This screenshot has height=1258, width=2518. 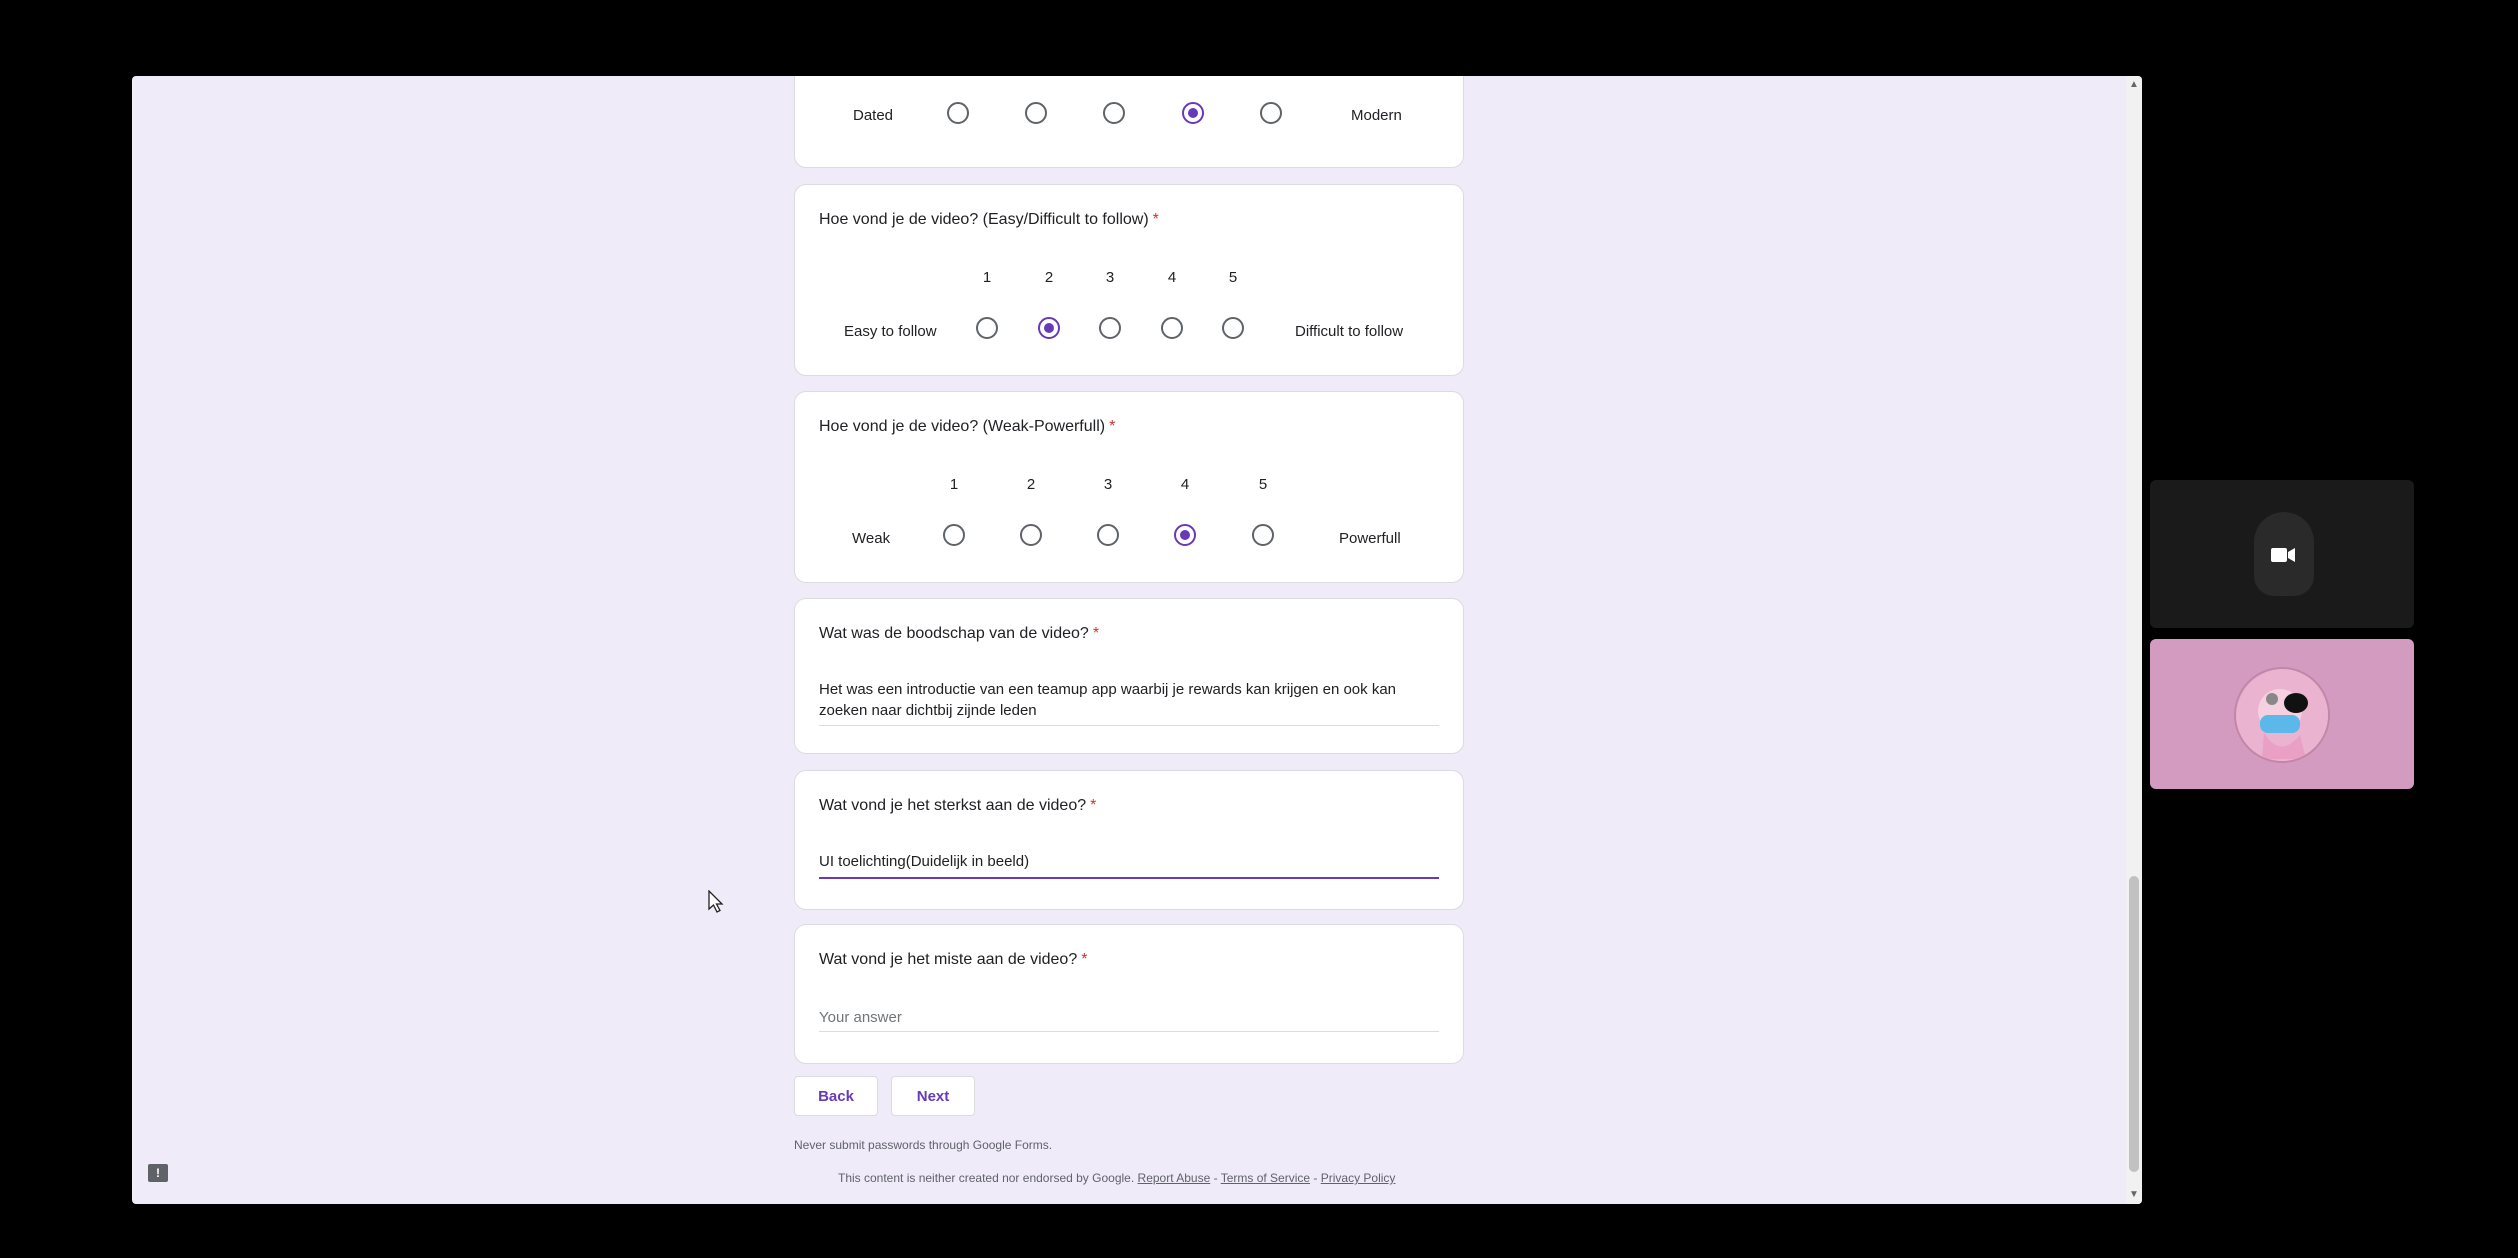 I want to click on scrollbar: ▲ ▼, so click(x=2134, y=640).